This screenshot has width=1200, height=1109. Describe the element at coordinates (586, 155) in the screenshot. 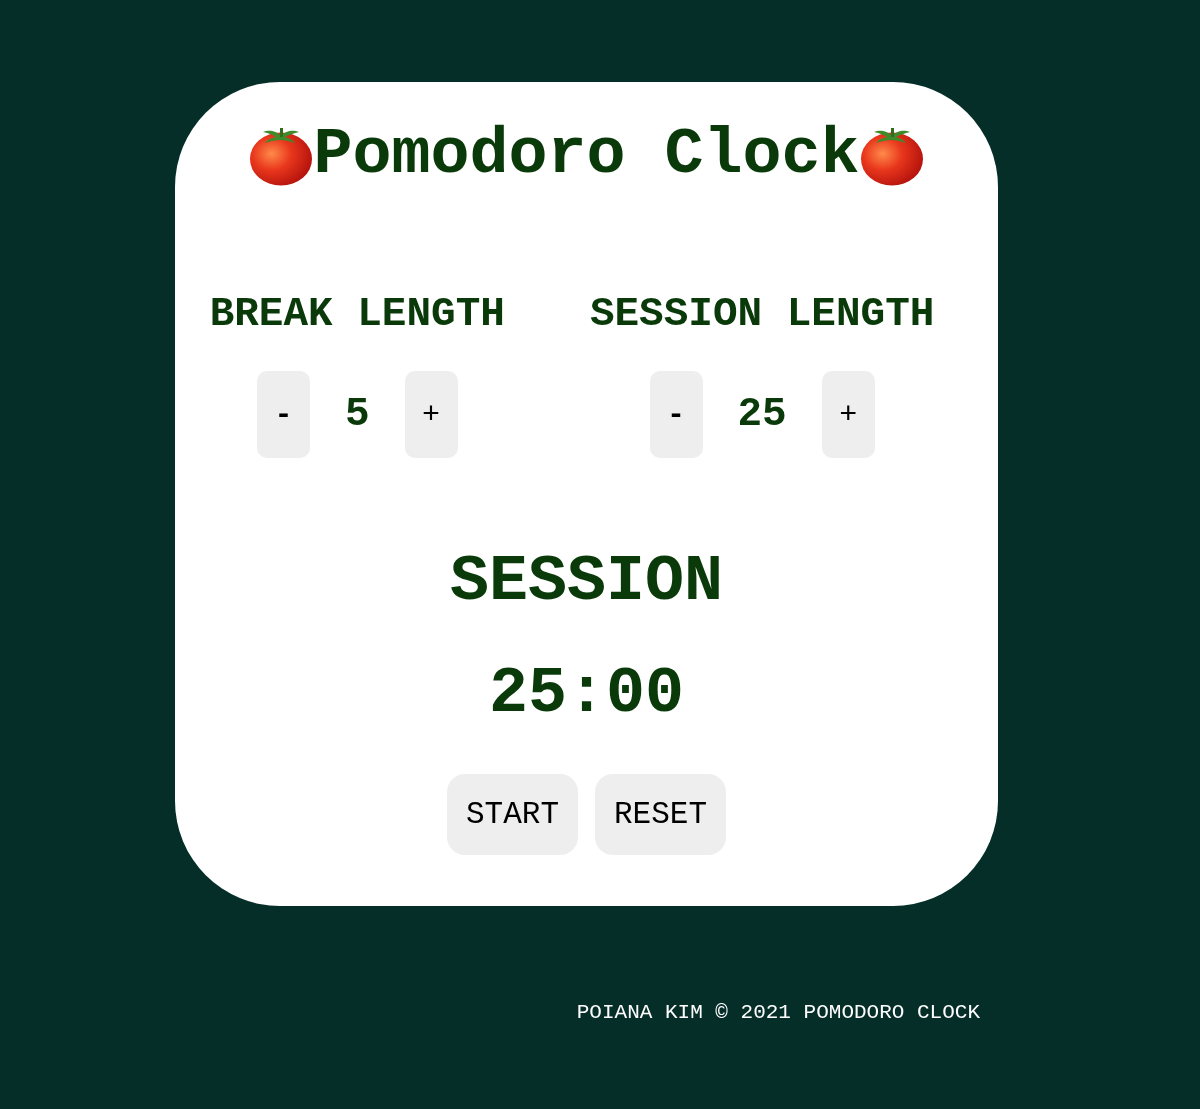

I see `app-title: Pomodoro Clock` at that location.